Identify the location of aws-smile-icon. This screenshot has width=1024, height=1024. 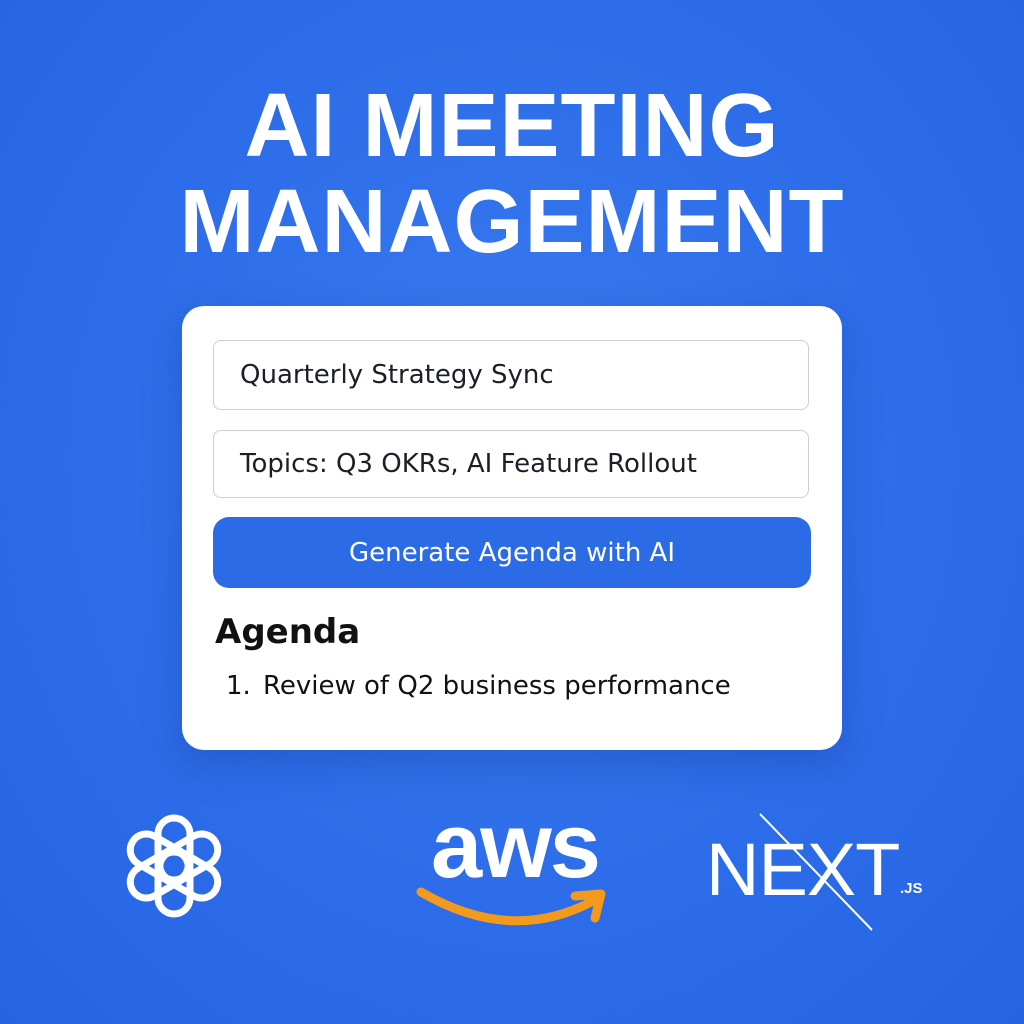
(511, 906).